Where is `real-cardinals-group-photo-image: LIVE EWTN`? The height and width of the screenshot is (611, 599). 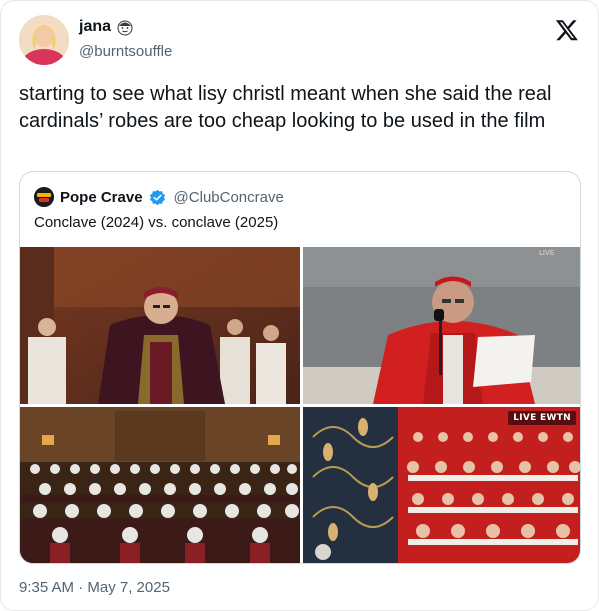
real-cardinals-group-photo-image: LIVE EWTN is located at coordinates (441, 485).